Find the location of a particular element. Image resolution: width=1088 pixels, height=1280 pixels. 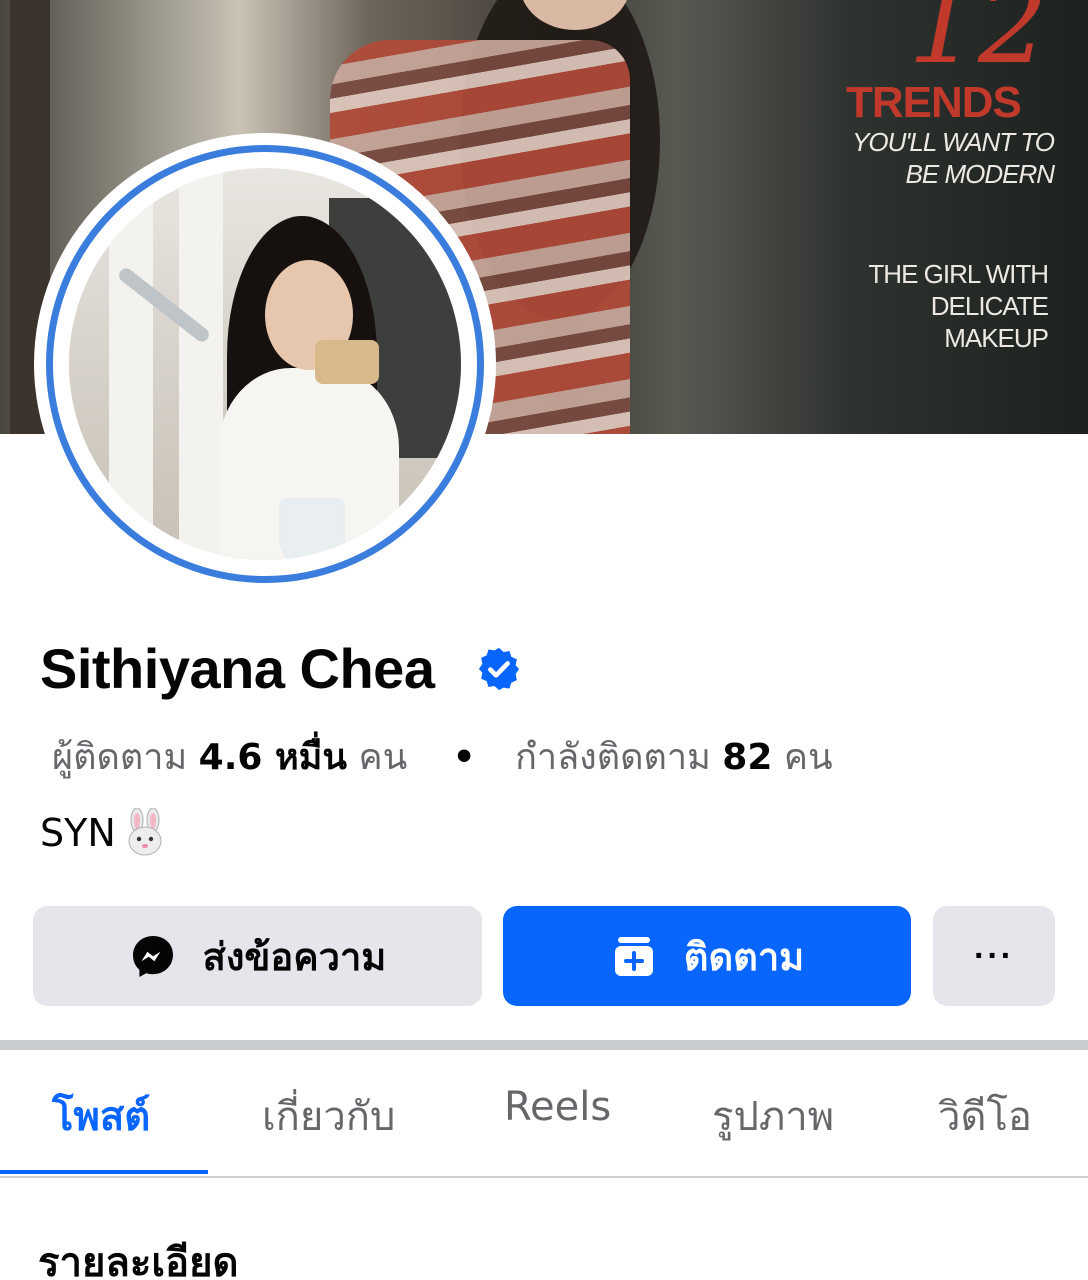

cover-number: 12 is located at coordinates (978, 44).